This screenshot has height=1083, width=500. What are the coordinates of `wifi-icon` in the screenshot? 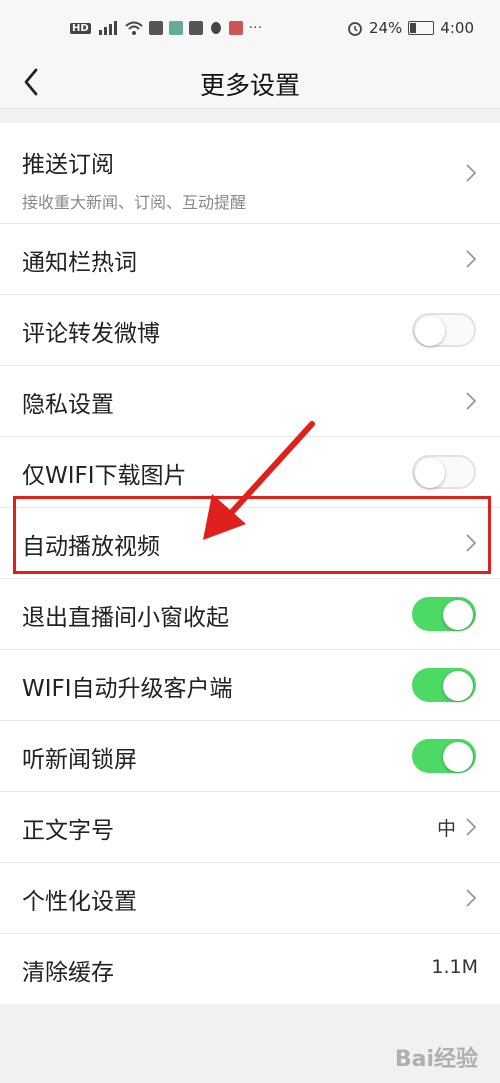 It's located at (134, 28).